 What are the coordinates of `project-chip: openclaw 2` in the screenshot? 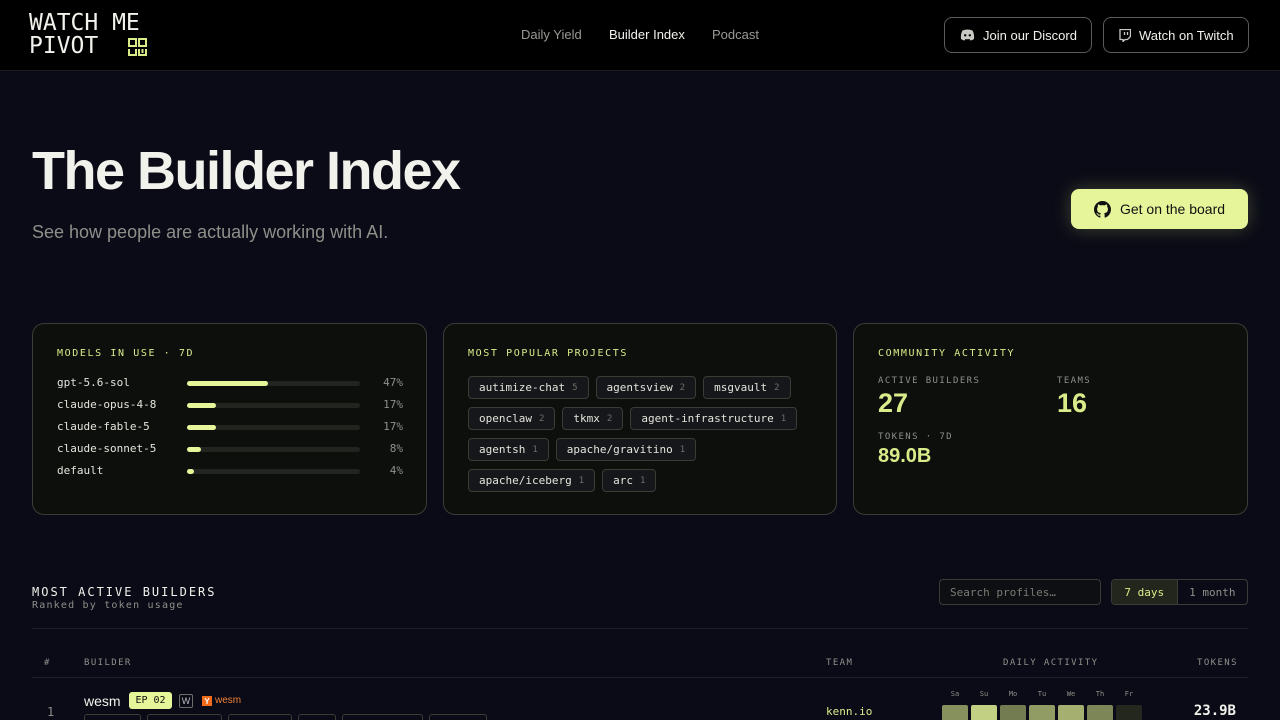 It's located at (512, 418).